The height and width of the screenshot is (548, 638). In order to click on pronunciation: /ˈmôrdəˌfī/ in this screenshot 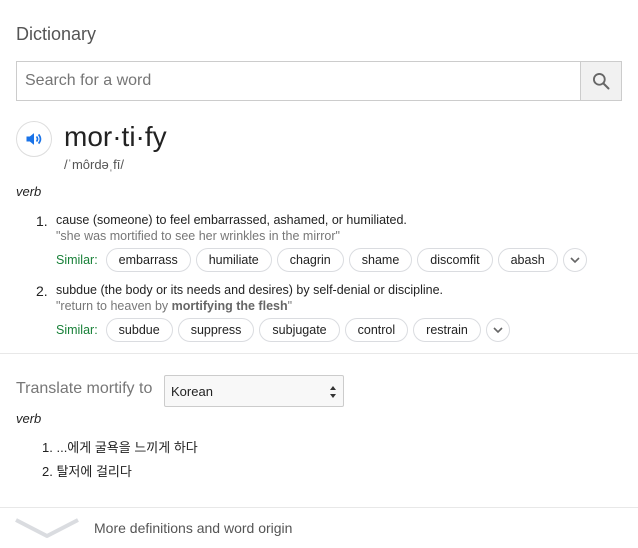, I will do `click(94, 164)`.